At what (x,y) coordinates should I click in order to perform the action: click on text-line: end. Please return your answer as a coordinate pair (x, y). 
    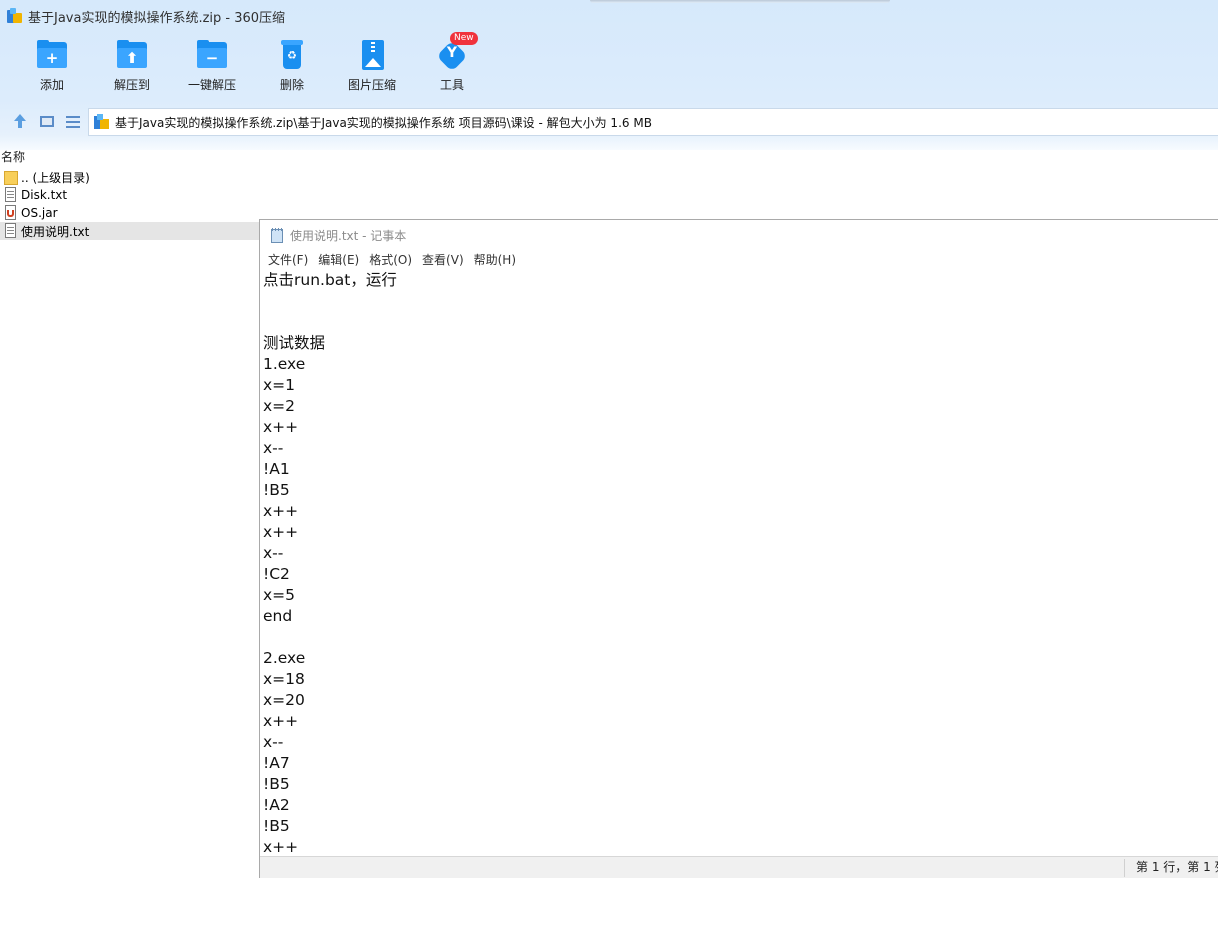
    Looking at the image, I should click on (278, 616).